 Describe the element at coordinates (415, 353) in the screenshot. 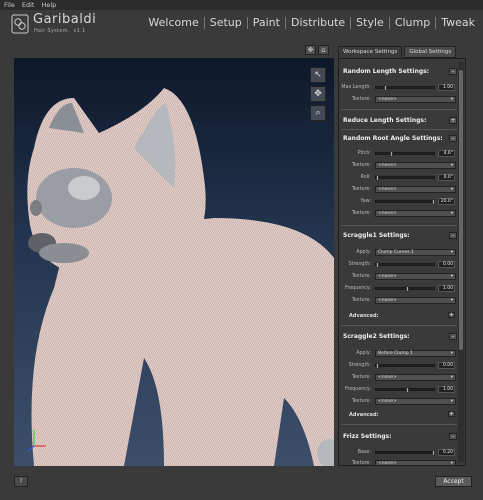

I see `apply-dropdown: Before Clump 1 ▾` at that location.